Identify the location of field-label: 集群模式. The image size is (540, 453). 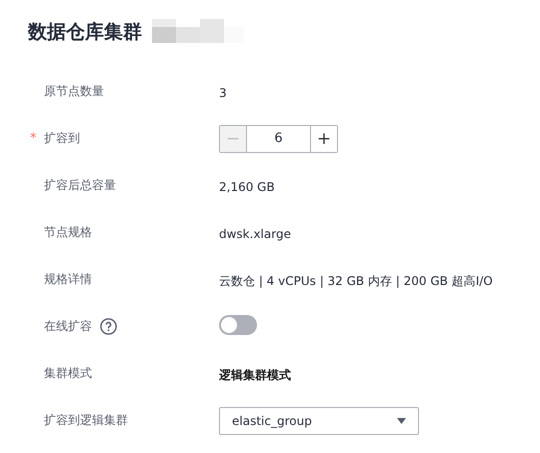
(68, 373).